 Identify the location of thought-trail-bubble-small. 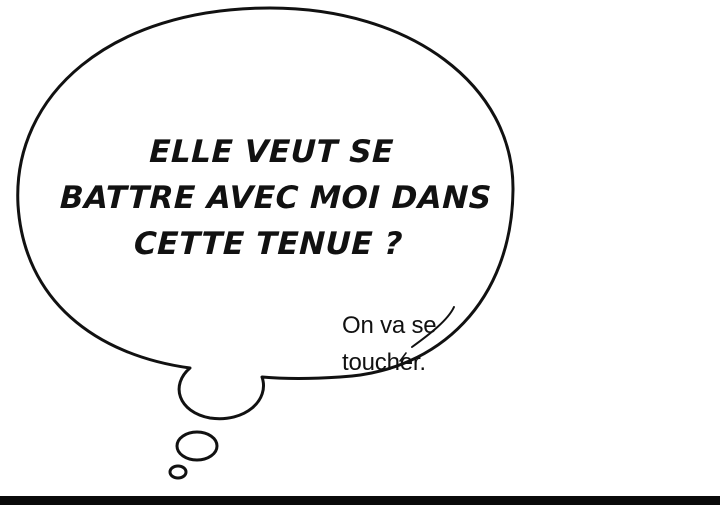
(178, 472).